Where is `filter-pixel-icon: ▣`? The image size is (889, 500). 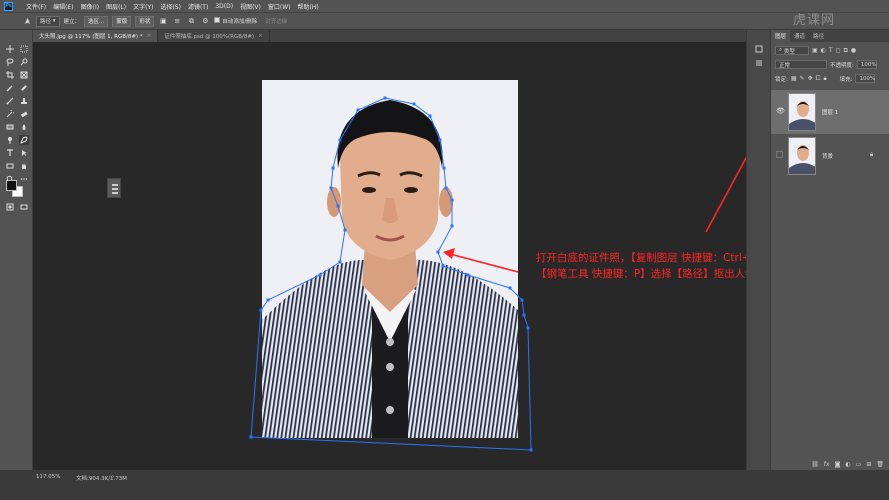 filter-pixel-icon: ▣ is located at coordinates (815, 50).